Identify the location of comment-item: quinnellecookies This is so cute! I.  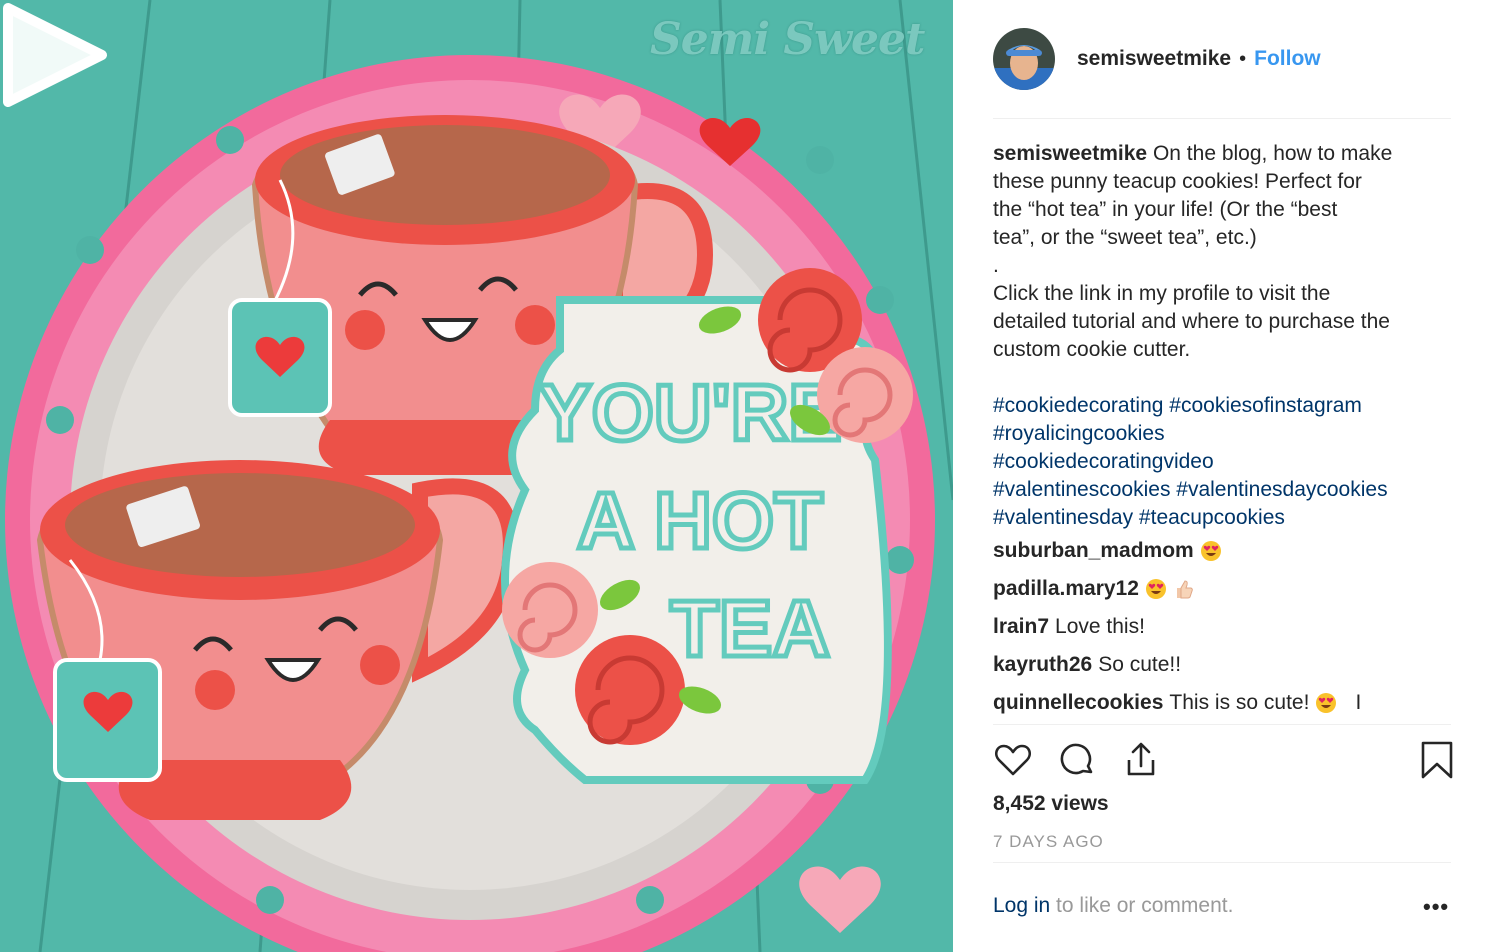
(1228, 703).